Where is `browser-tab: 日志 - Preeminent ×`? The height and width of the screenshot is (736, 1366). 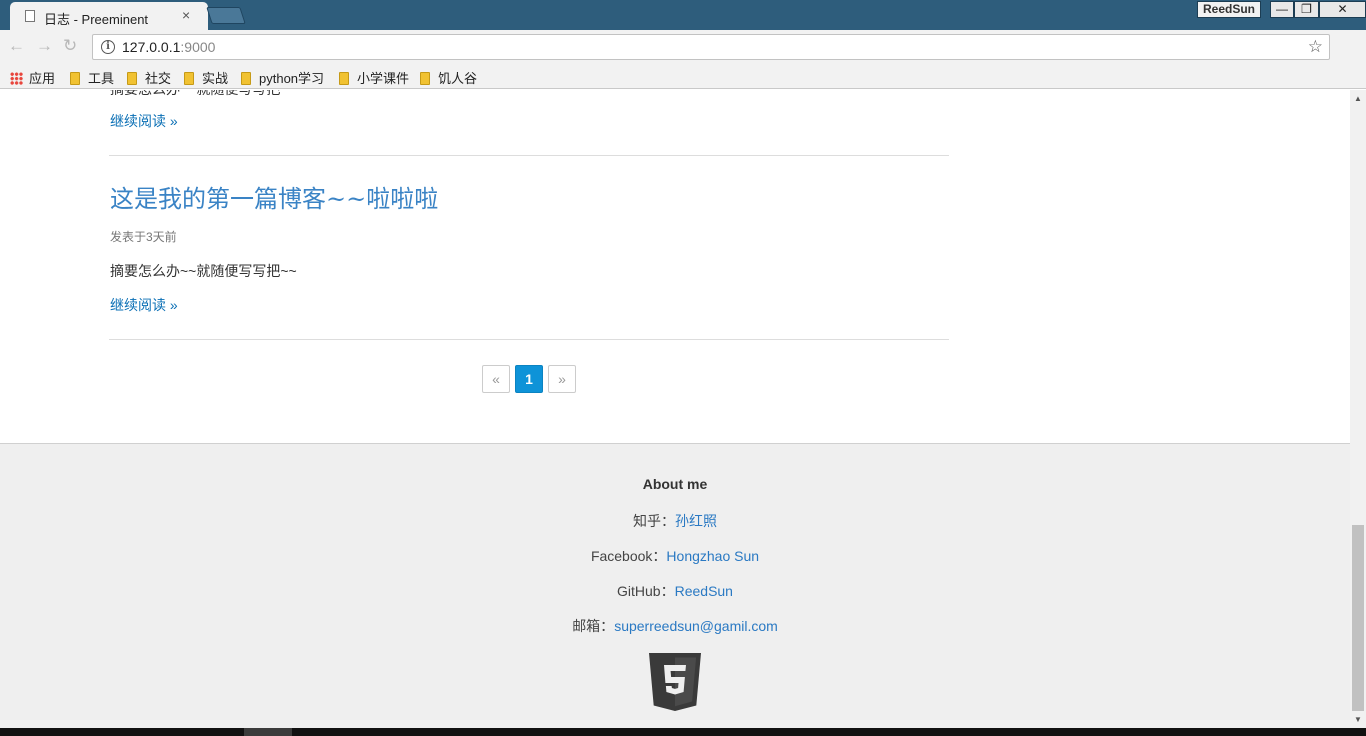 browser-tab: 日志 - Preeminent × is located at coordinates (109, 16).